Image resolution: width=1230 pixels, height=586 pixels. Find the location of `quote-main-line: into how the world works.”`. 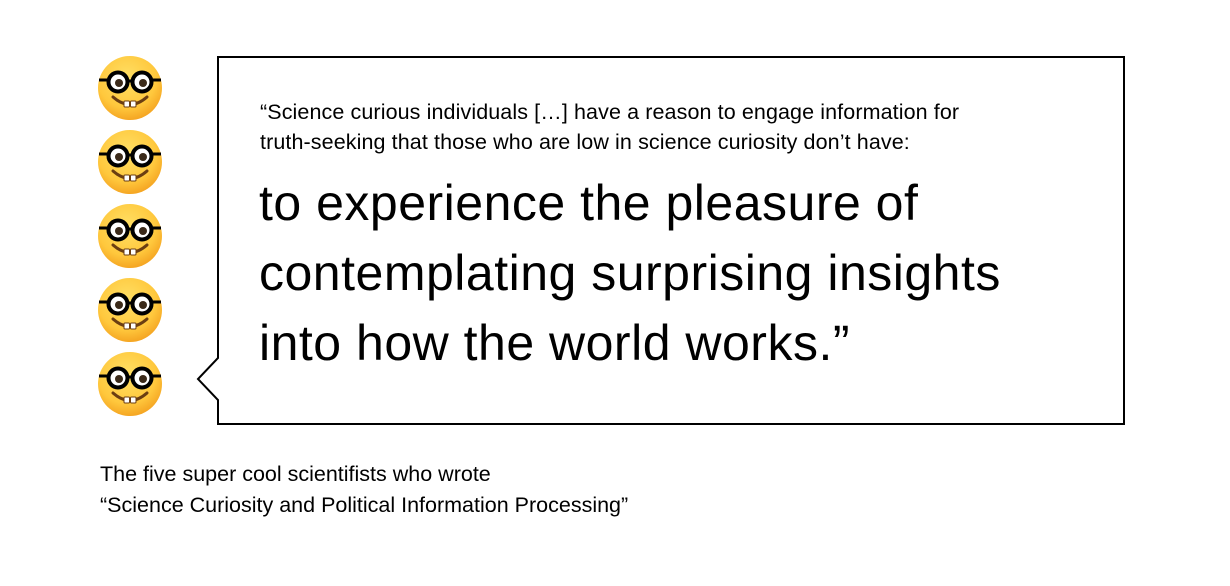

quote-main-line: into how the world works.” is located at coordinates (555, 343).